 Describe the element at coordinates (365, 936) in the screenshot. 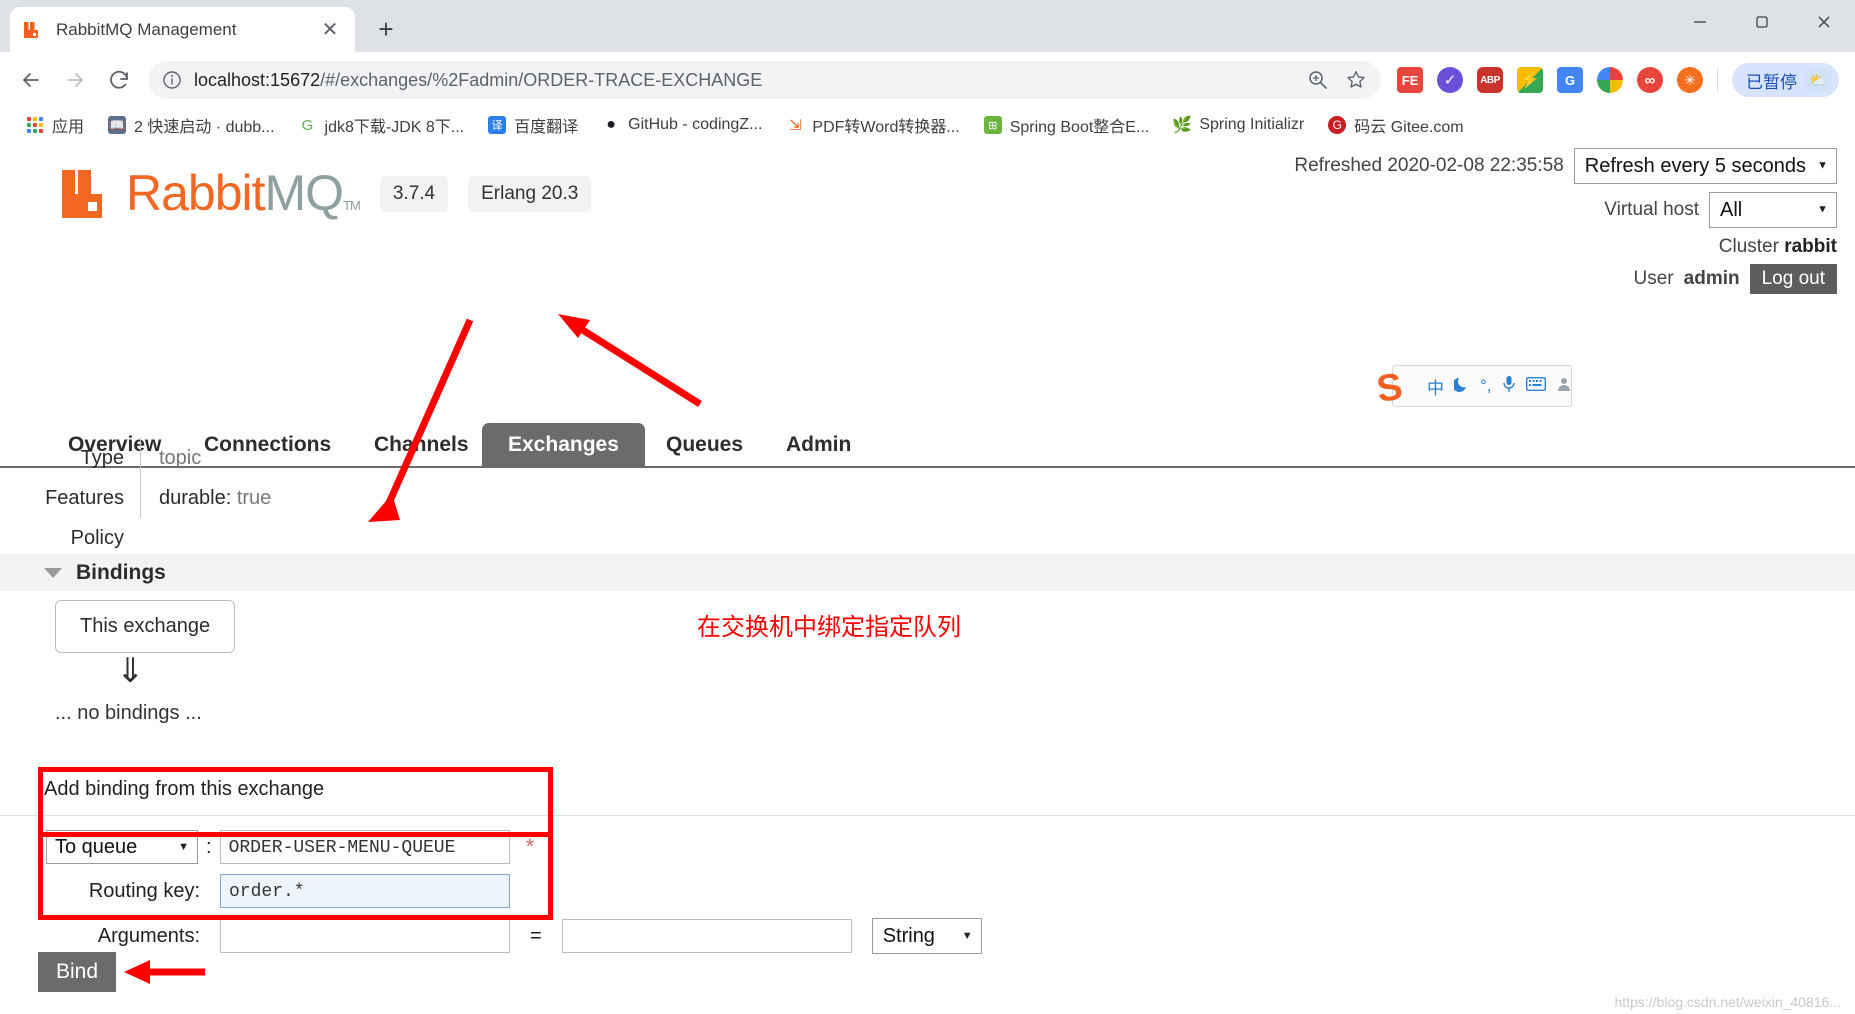

I see `argument-key-input` at that location.